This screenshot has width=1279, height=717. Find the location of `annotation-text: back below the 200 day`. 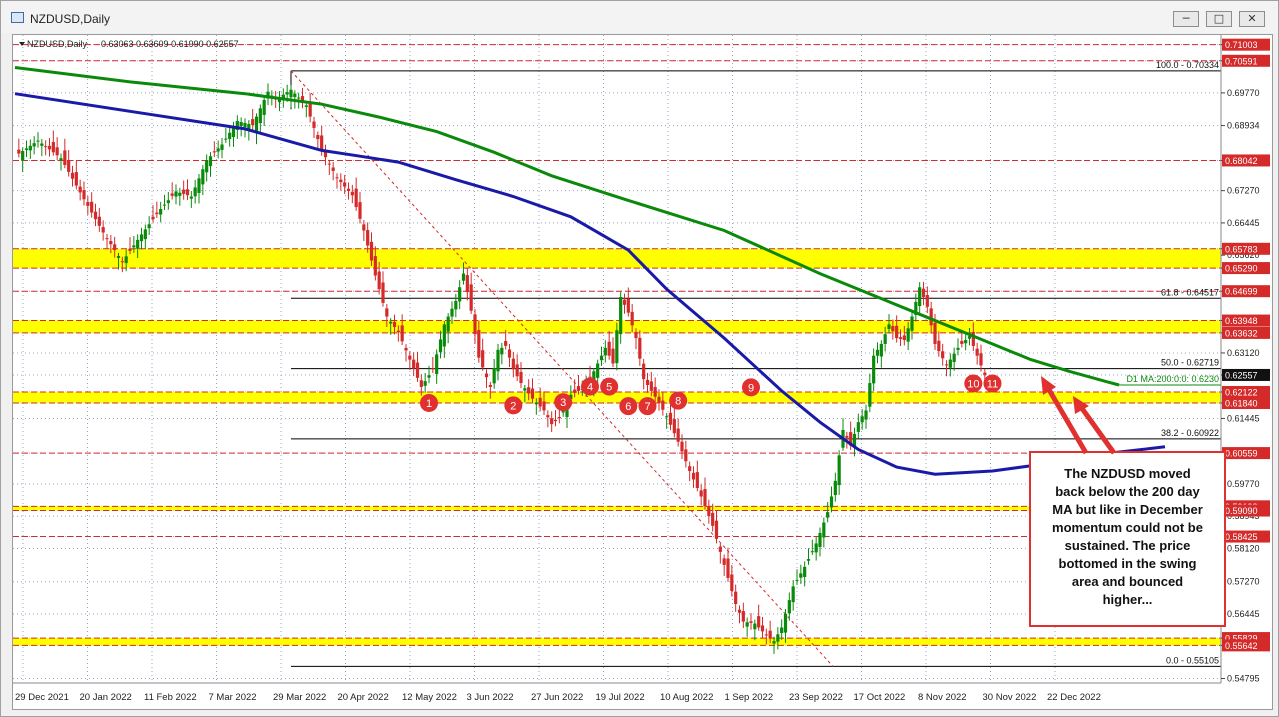

annotation-text: back below the 200 day is located at coordinates (1127, 491).